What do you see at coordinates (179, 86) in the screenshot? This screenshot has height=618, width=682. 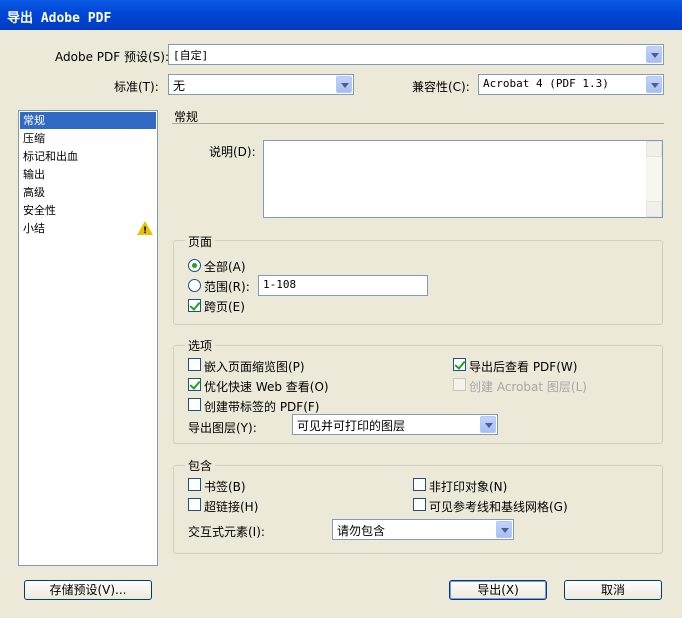 I see `standard-value: 无` at bounding box center [179, 86].